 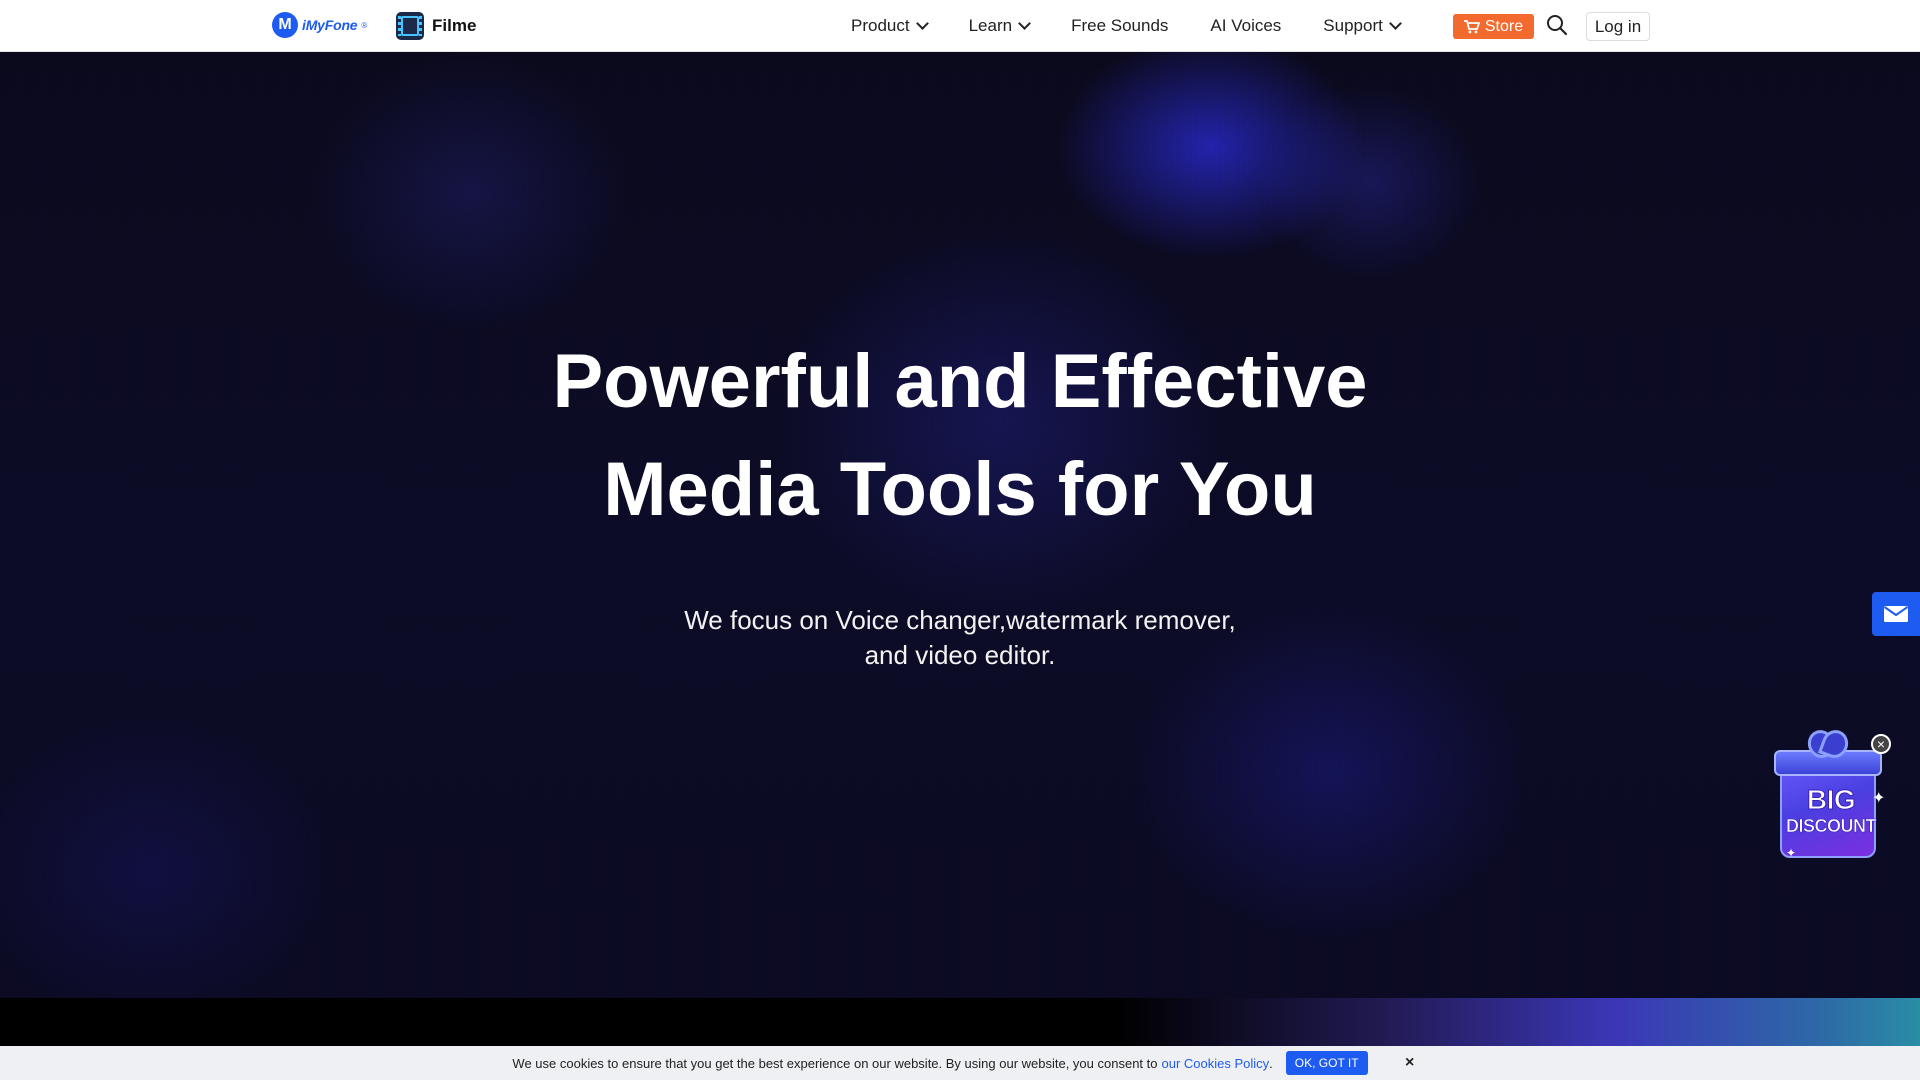 I want to click on nav-ai-voices-label: AI Voices, so click(x=1246, y=25).